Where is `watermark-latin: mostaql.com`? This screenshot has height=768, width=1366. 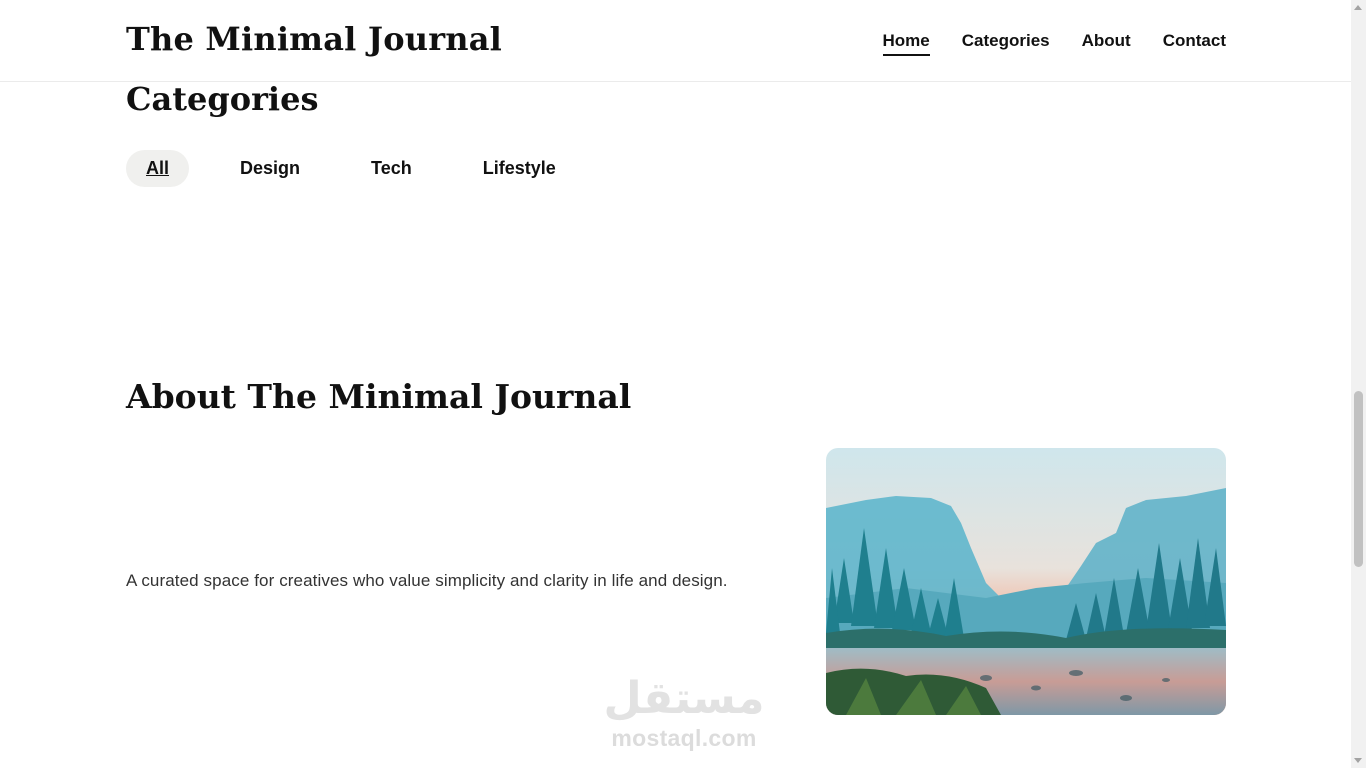
watermark-latin: mostaql.com is located at coordinates (684, 738).